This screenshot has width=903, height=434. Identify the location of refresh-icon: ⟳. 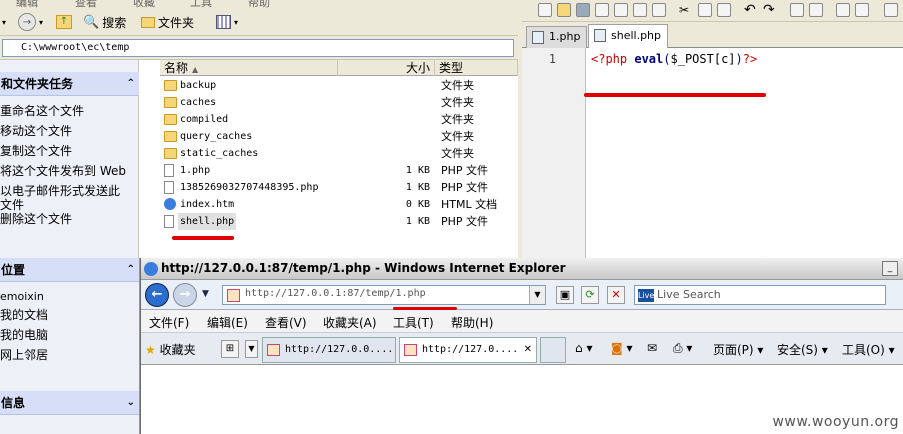
(590, 295).